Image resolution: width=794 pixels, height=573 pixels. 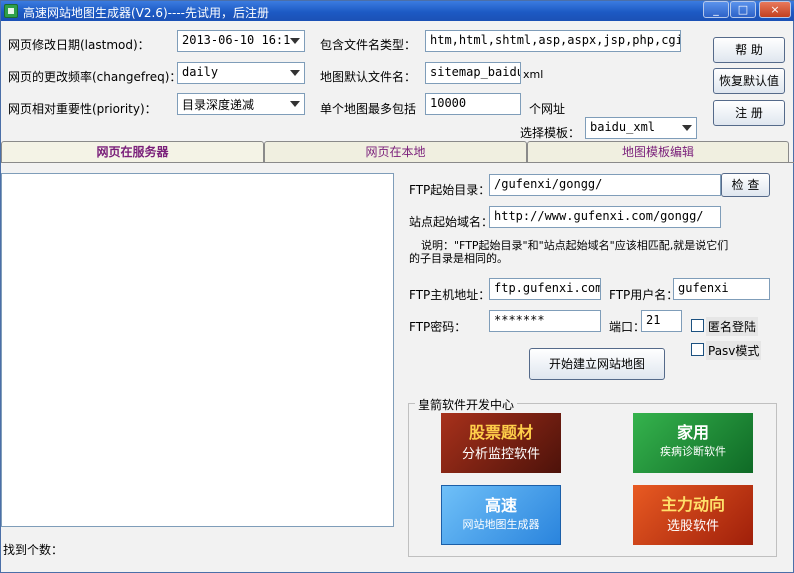 I want to click on minimize-button: _, so click(x=716, y=9).